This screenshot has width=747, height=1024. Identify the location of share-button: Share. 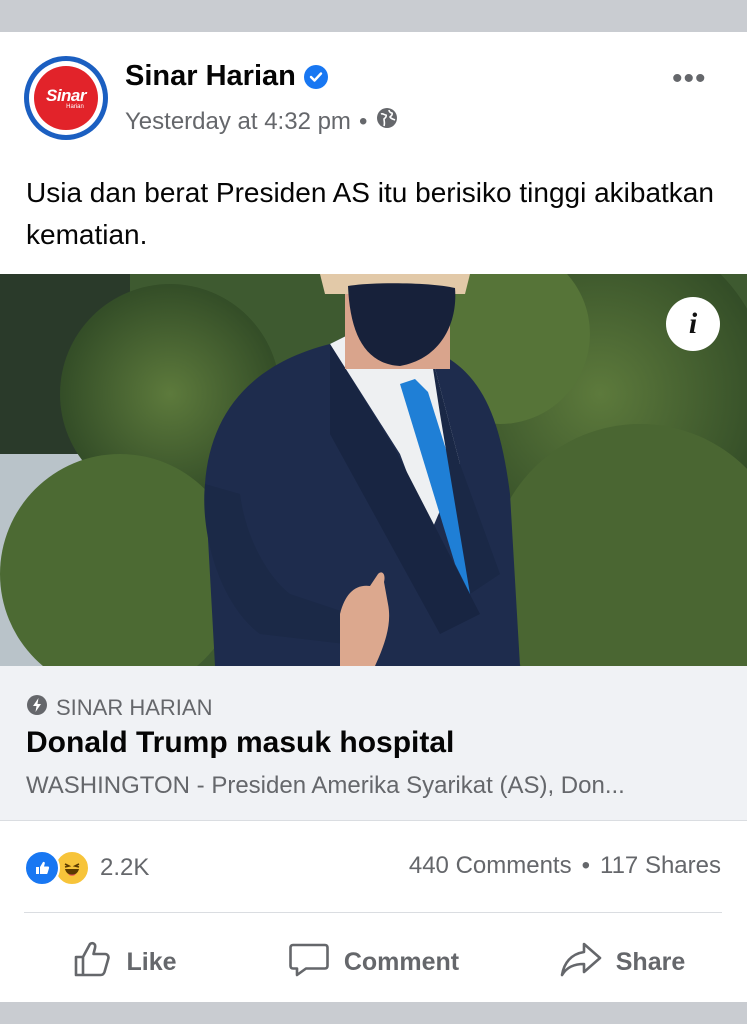
(622, 962).